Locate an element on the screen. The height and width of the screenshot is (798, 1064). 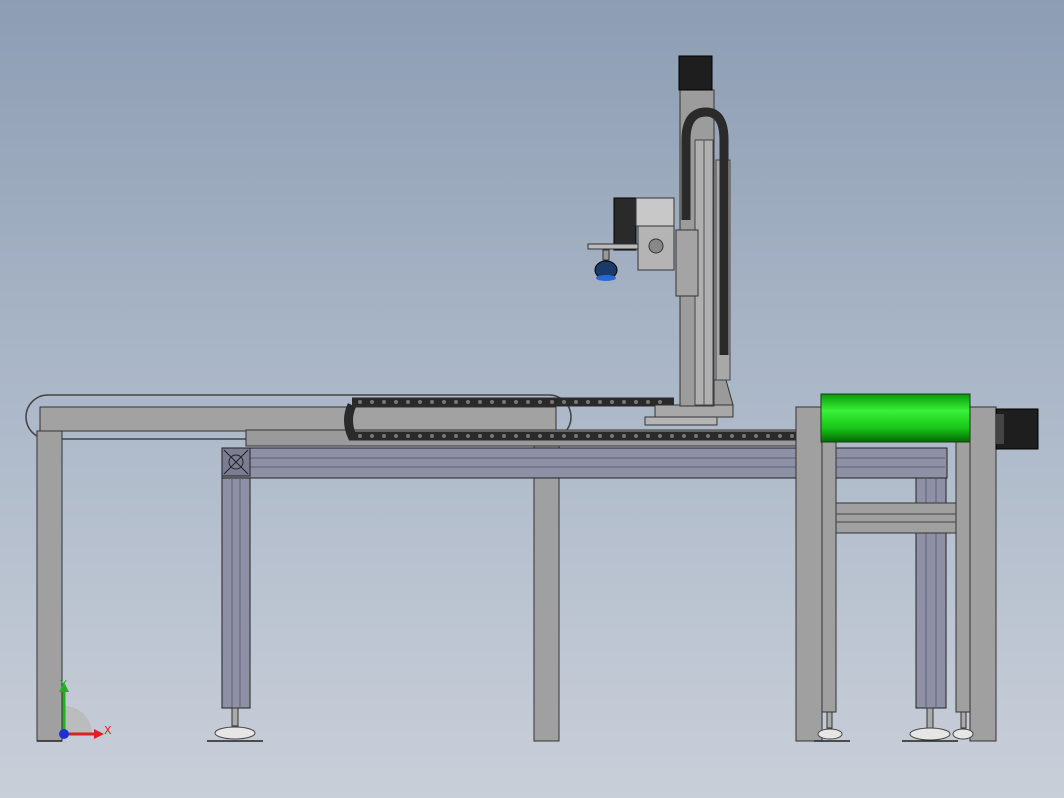
station-leg-left is located at coordinates (809, 574).